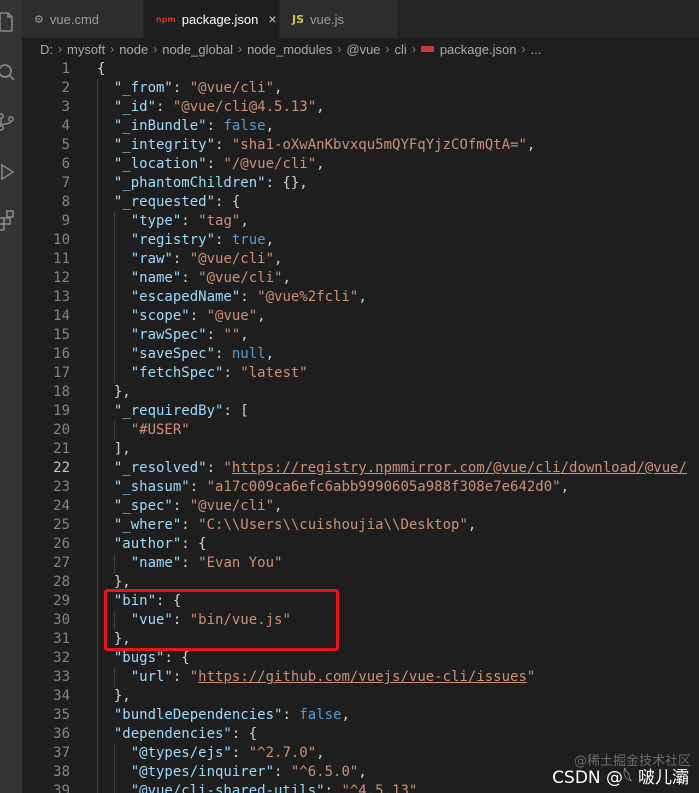 The height and width of the screenshot is (793, 699). I want to click on line-number: 23, so click(61, 487).